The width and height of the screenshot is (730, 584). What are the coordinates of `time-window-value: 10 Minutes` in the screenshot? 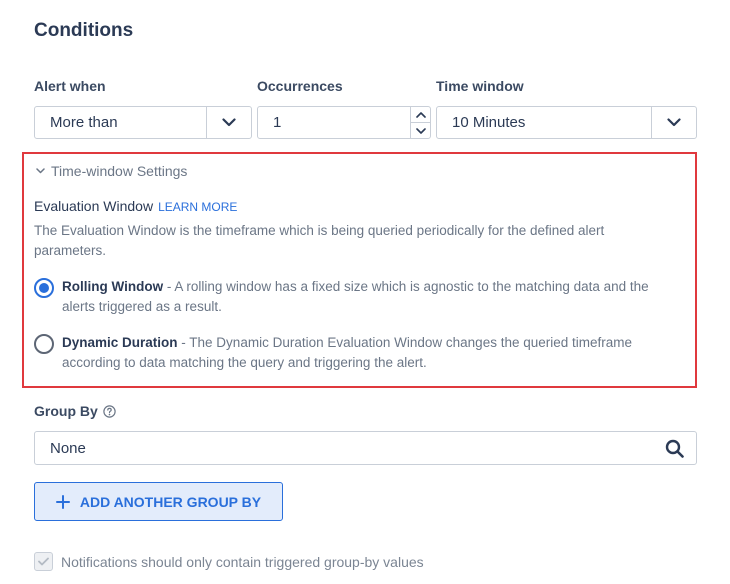 It's located at (489, 122).